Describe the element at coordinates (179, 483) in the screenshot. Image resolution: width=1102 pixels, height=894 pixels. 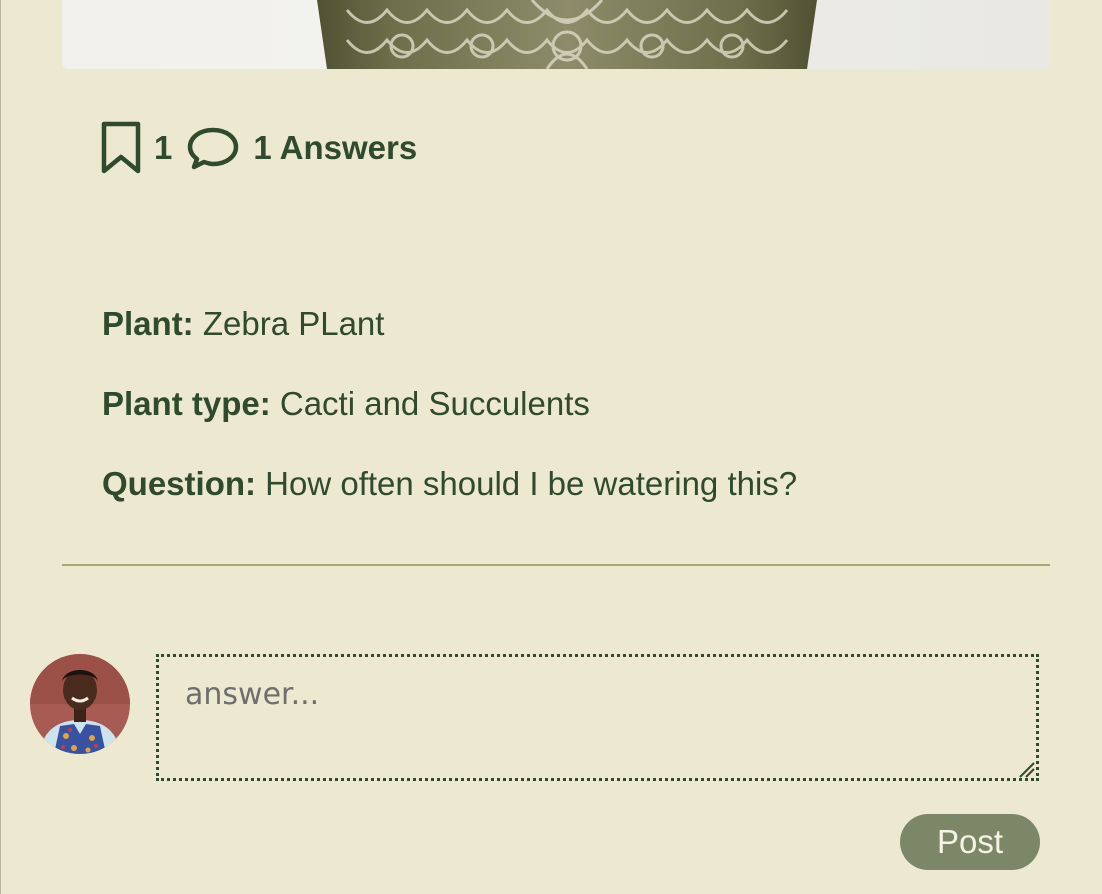
I see `question-label: Question:` at that location.